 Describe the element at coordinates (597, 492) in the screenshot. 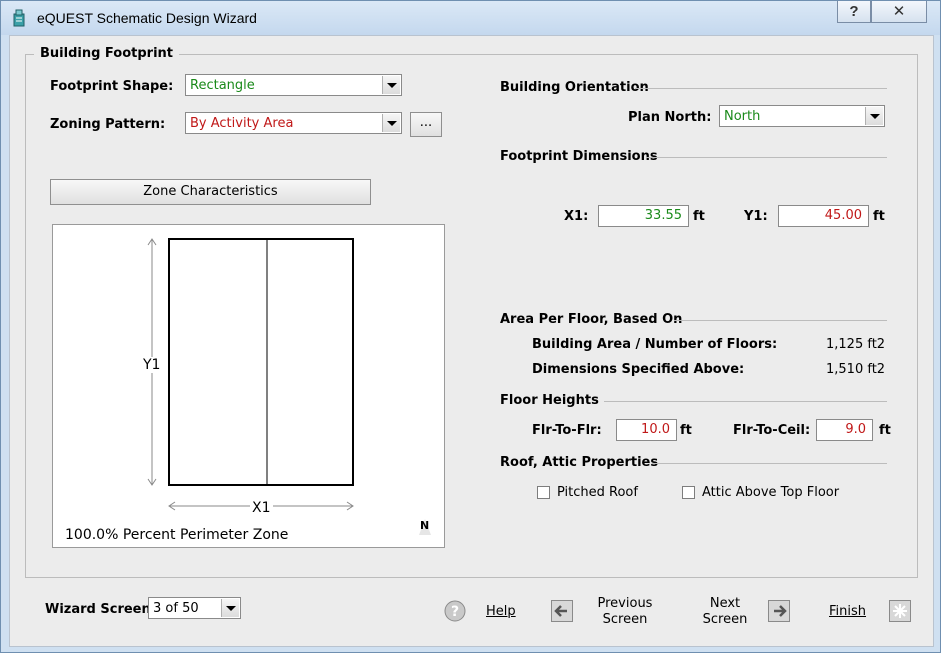

I see `pitched-roof-label: Pitched Roof` at that location.